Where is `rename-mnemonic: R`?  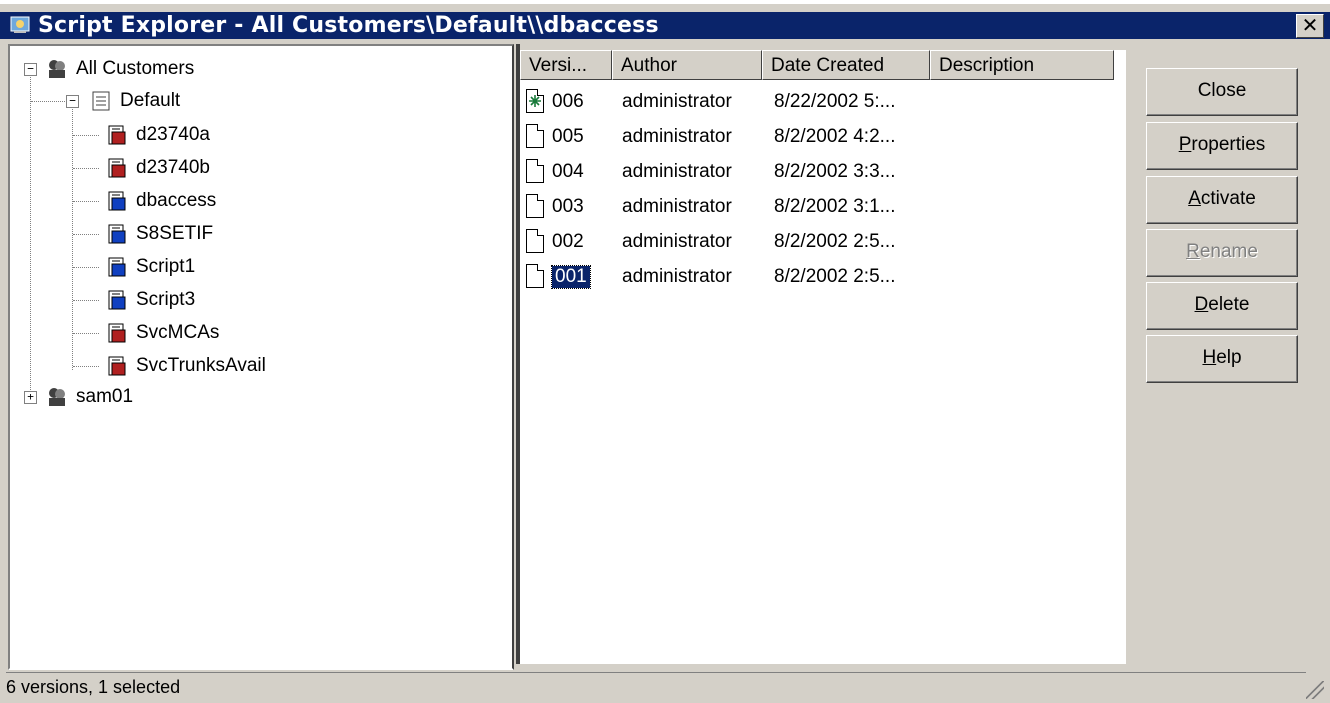 rename-mnemonic: R is located at coordinates (1193, 251).